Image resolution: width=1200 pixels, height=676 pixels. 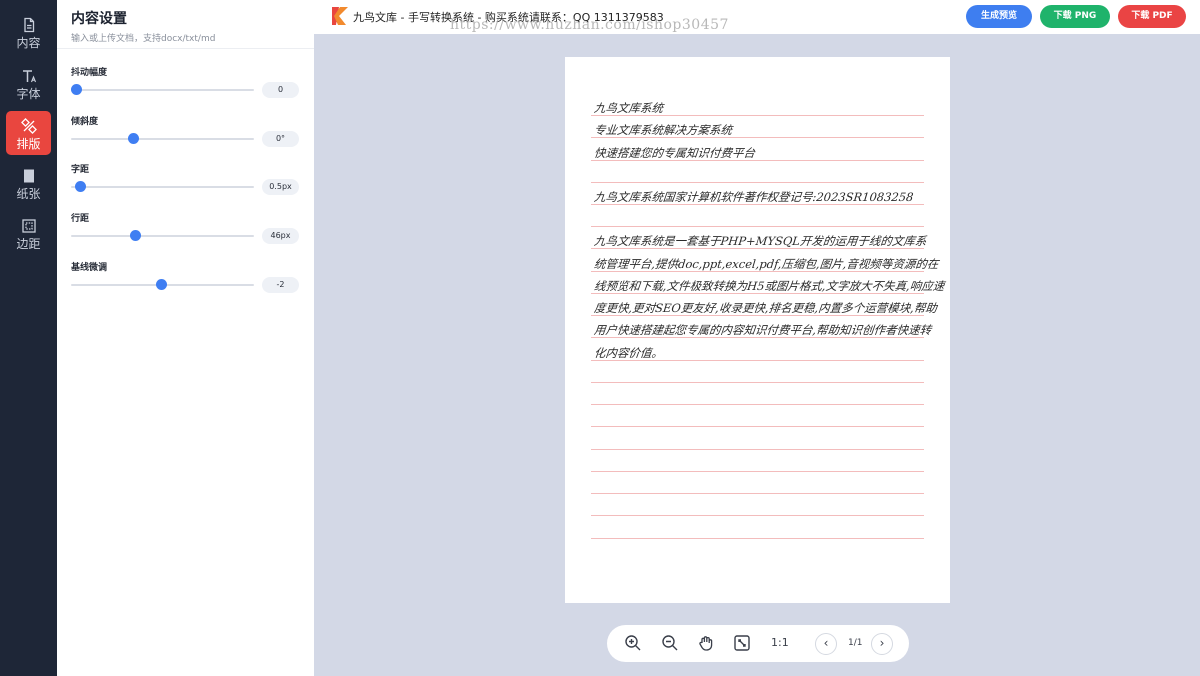 I want to click on nav-item-label: 边距, so click(x=28, y=244).